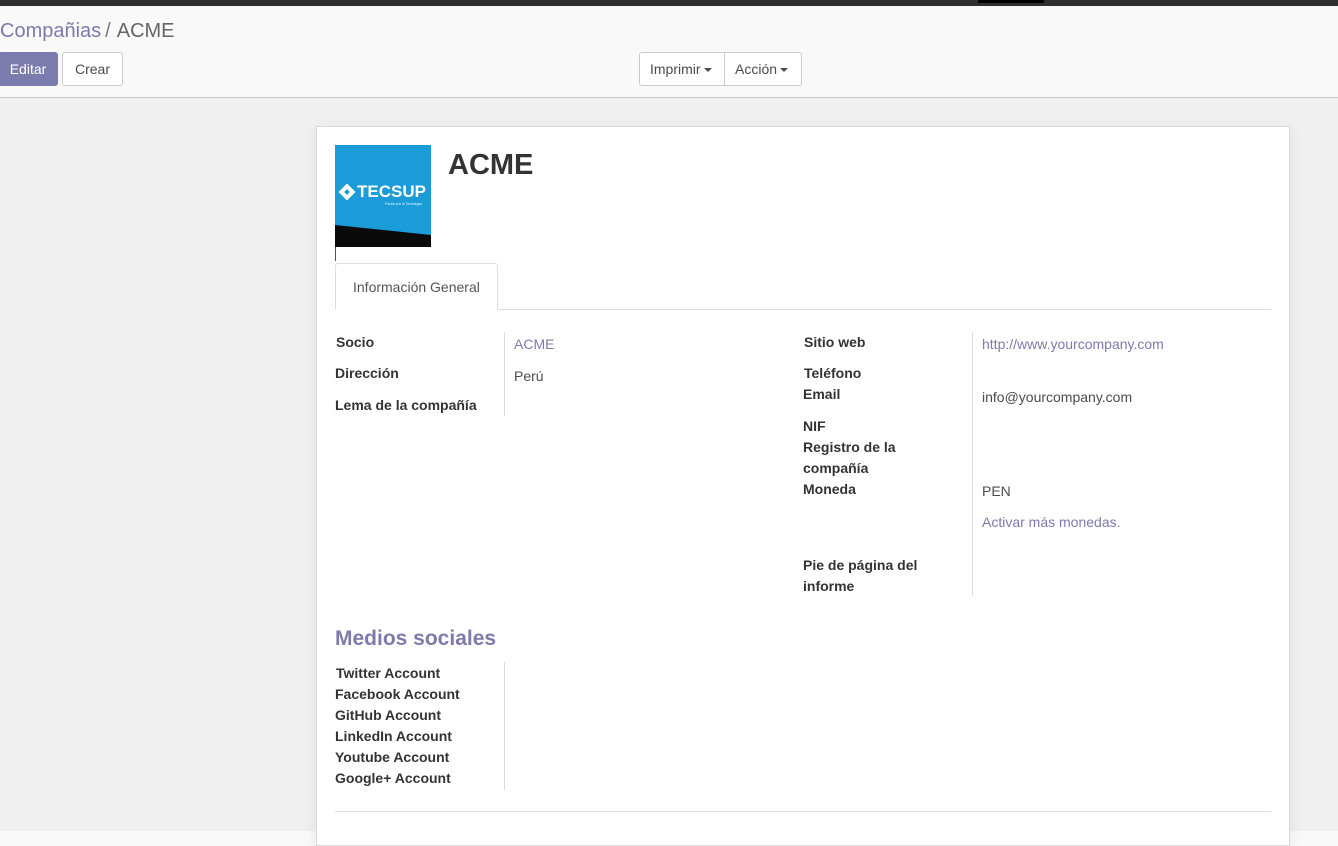  Describe the element at coordinates (393, 778) in the screenshot. I see `googleplus-account-label: Google+ Account` at that location.